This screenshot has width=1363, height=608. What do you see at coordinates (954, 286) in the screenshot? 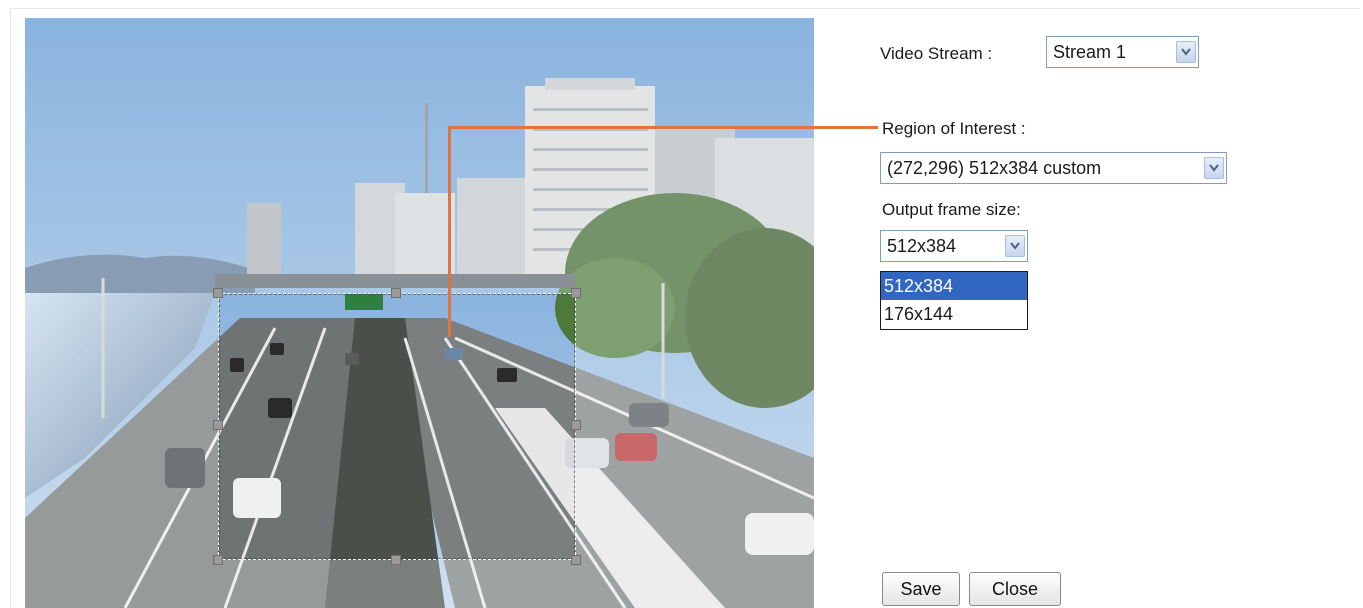
I see `output-frame-option: 512x384` at bounding box center [954, 286].